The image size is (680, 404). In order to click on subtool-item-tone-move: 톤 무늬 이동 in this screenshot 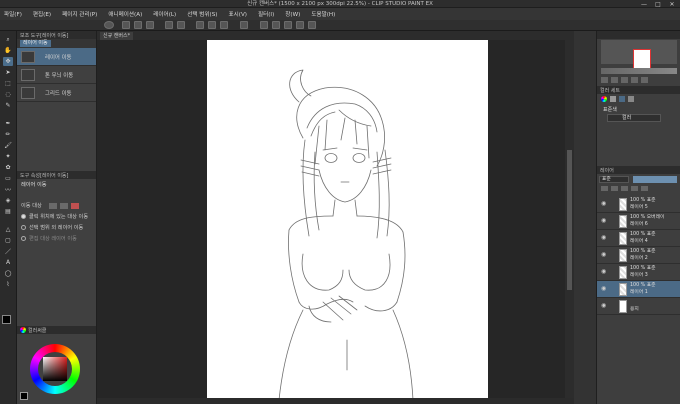, I will do `click(56, 75)`.